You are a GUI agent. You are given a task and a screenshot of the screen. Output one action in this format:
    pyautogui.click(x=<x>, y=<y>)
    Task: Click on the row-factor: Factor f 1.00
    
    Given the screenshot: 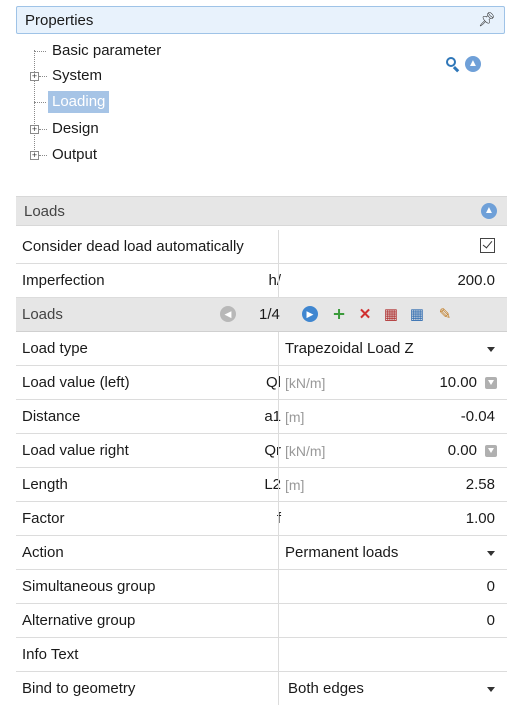 What is the action you would take?
    pyautogui.click(x=261, y=519)
    